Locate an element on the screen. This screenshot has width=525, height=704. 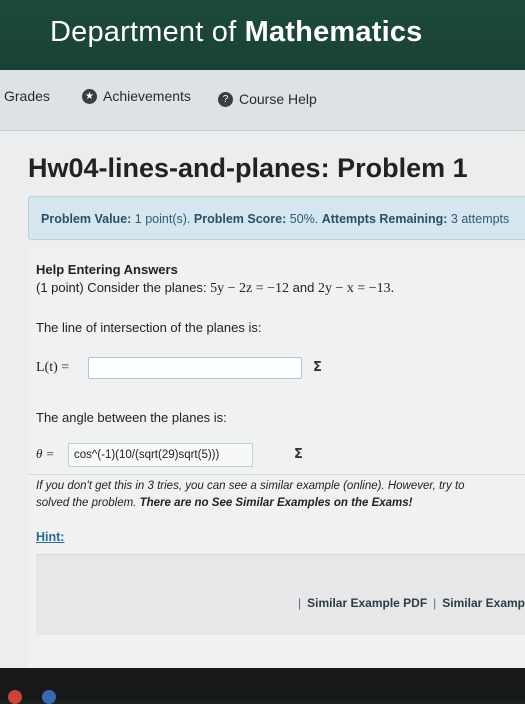
score-label: Problem Score: is located at coordinates (240, 219).